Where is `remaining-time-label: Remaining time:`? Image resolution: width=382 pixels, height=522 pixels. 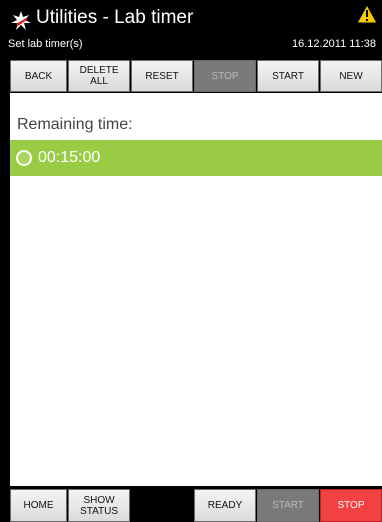 remaining-time-label: Remaining time: is located at coordinates (75, 124).